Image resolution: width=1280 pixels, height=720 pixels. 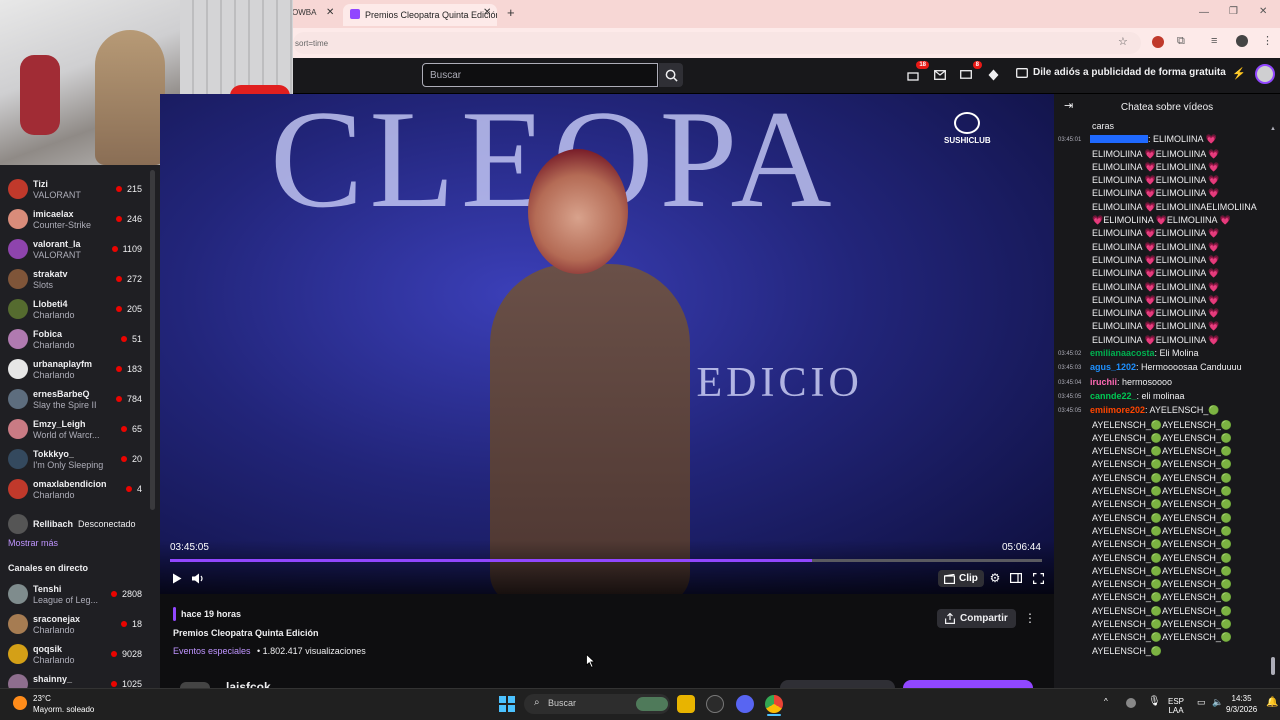 I want to click on windows-start-icon, so click(x=507, y=704).